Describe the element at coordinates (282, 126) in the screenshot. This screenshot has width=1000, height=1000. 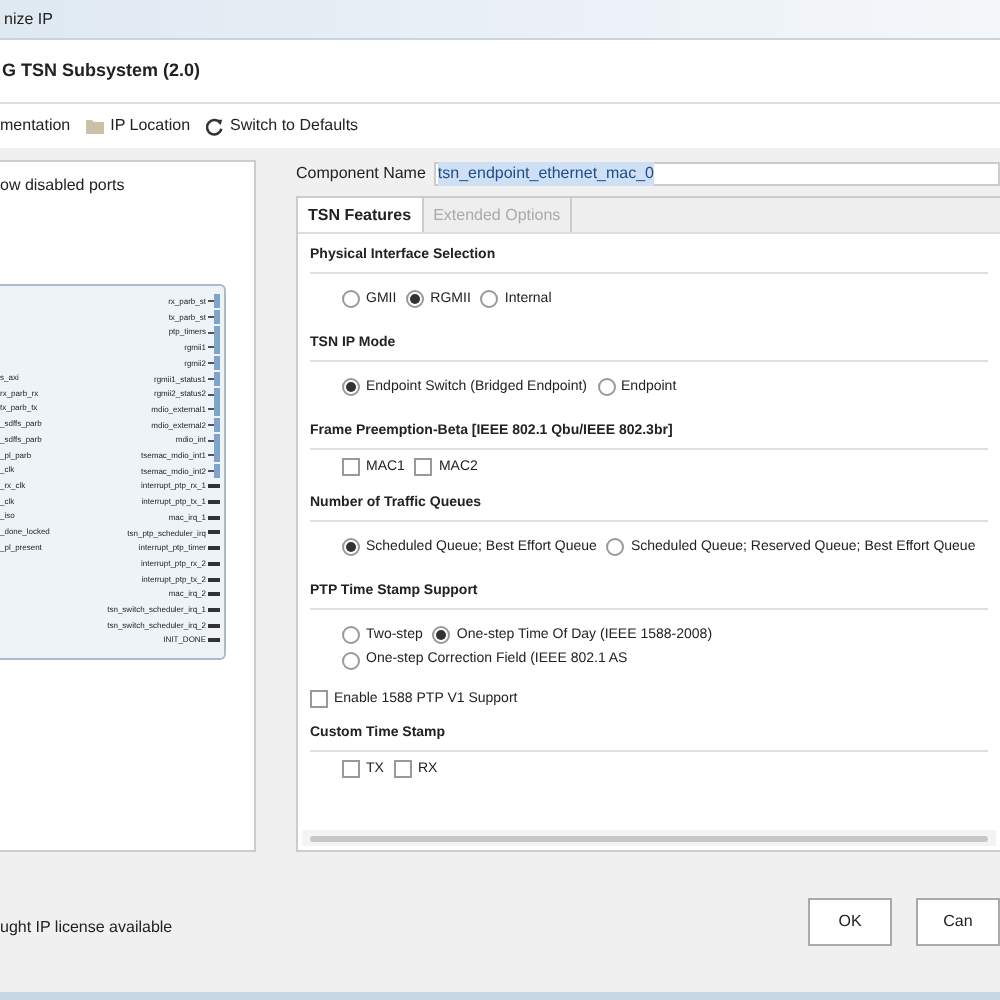
I see `toolbar-button: Switch to Defaults` at that location.